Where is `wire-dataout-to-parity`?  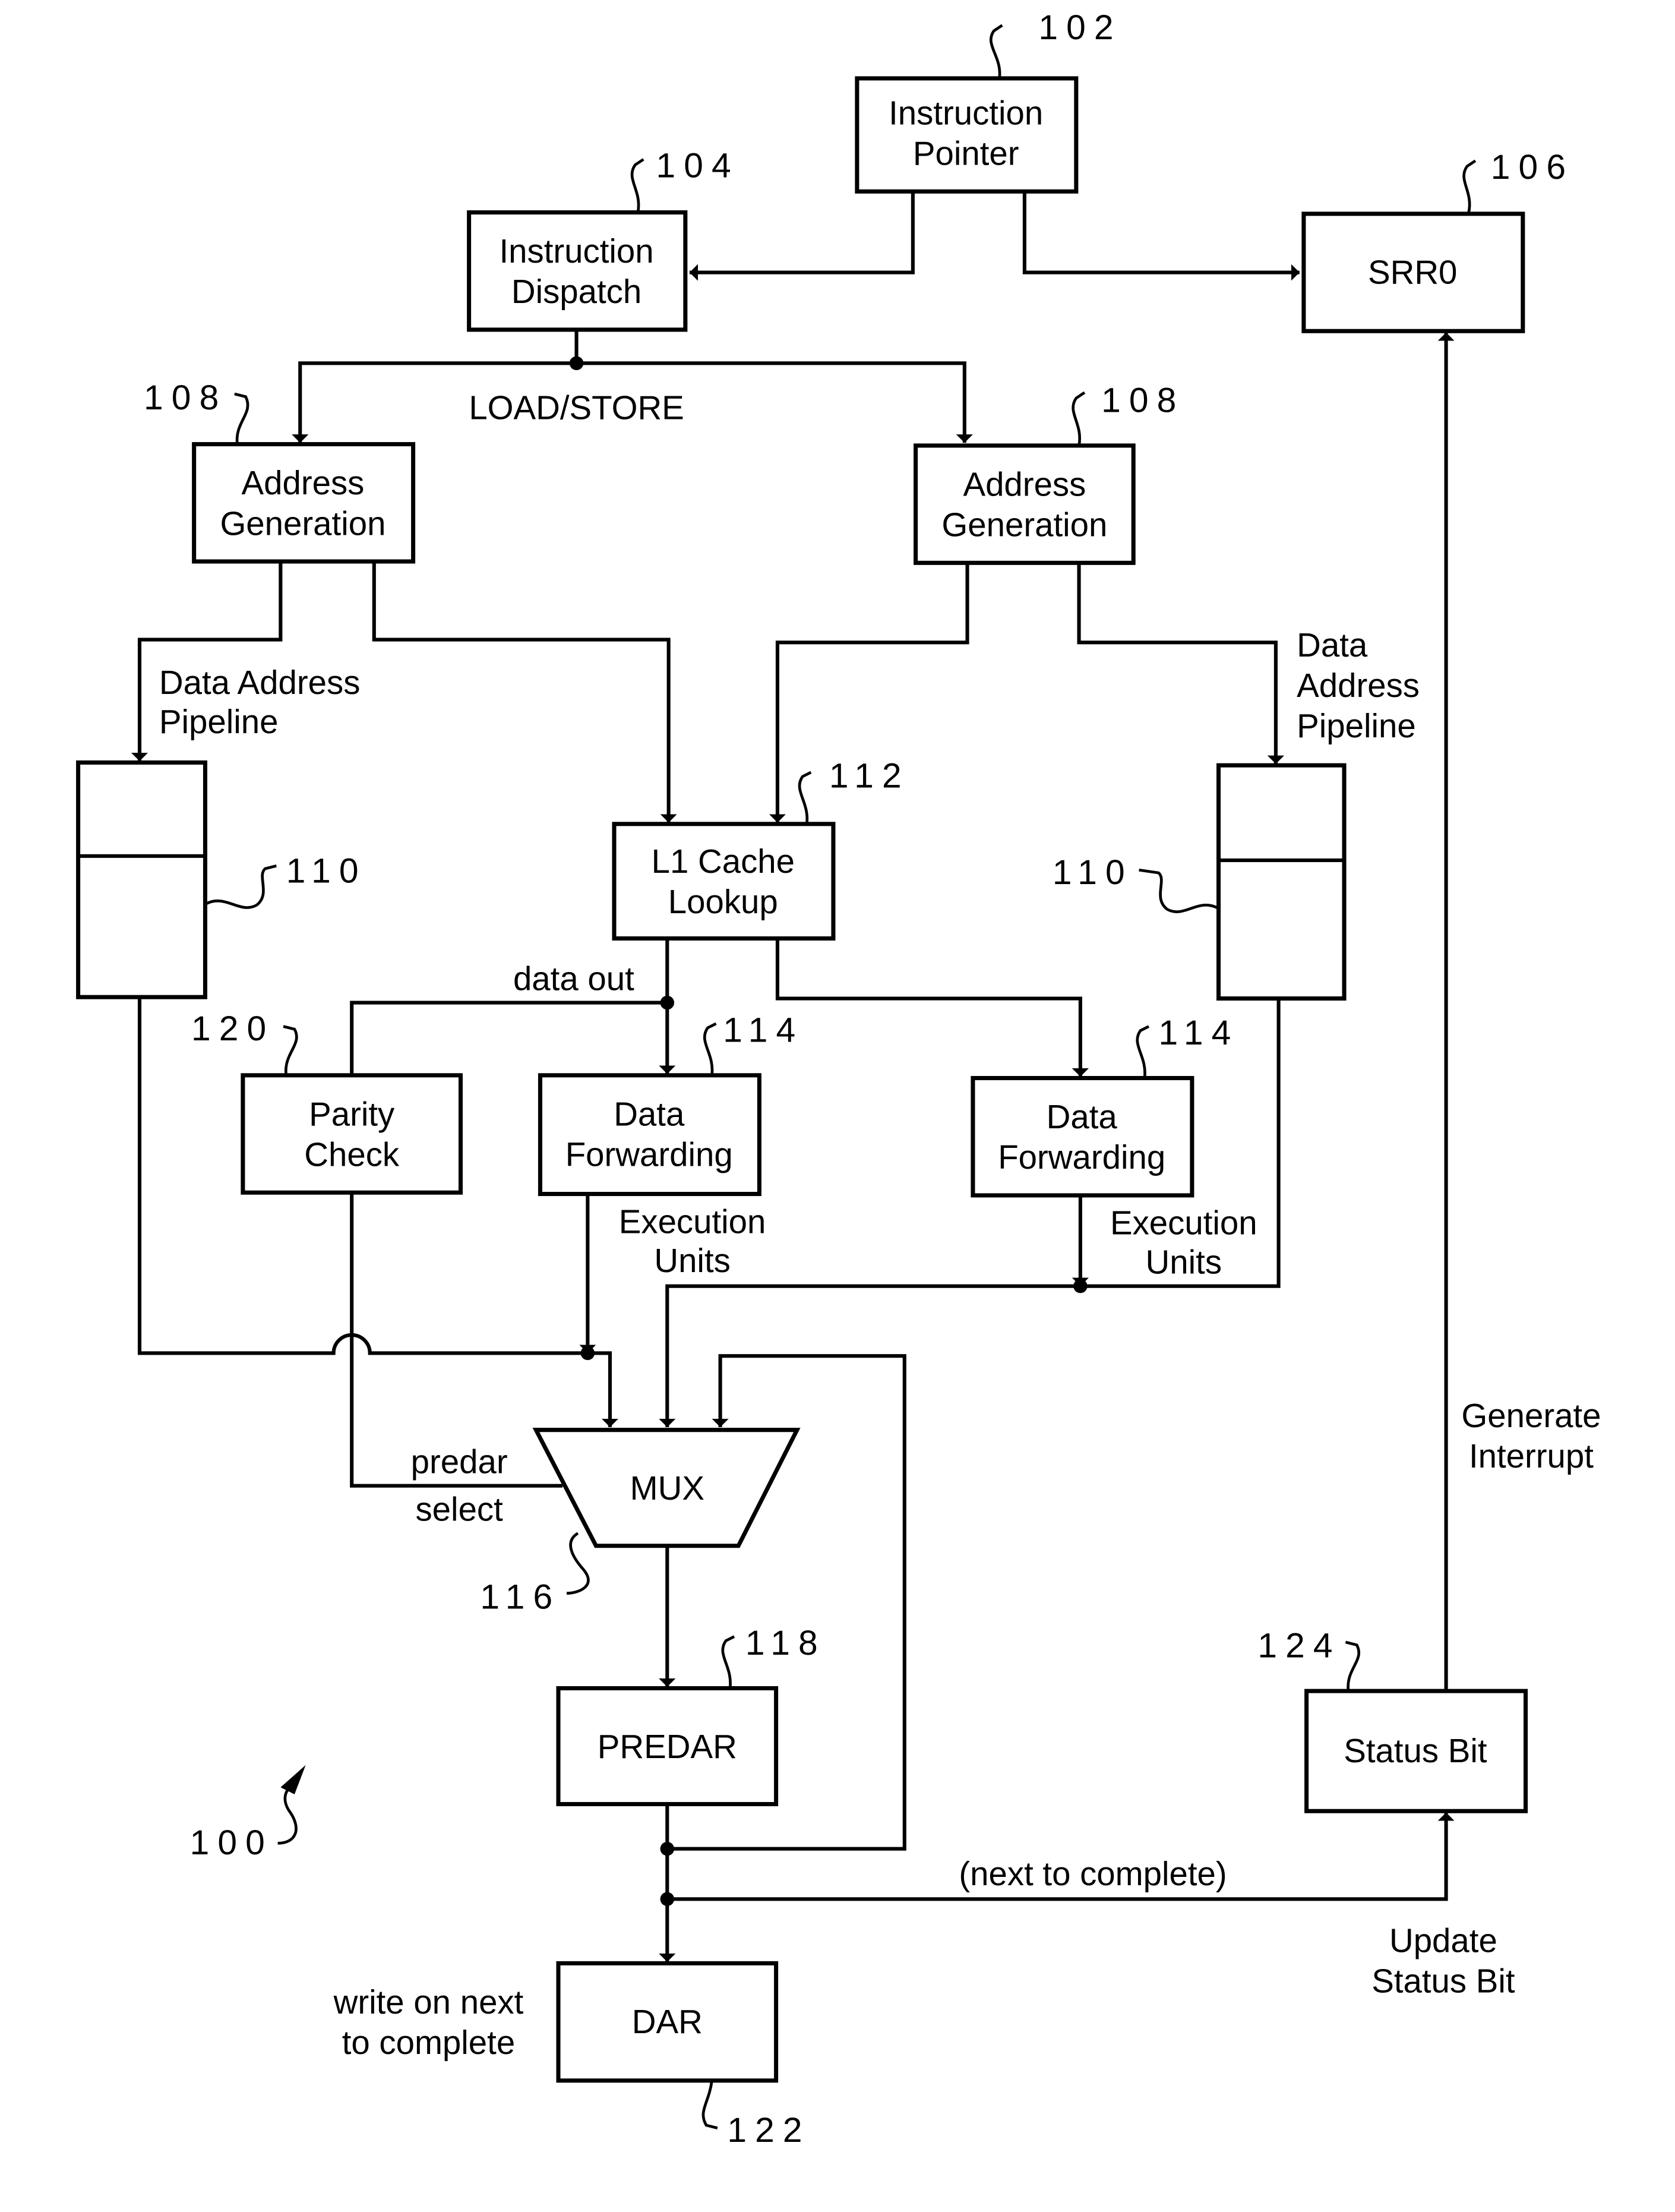 wire-dataout-to-parity is located at coordinates (509, 1037).